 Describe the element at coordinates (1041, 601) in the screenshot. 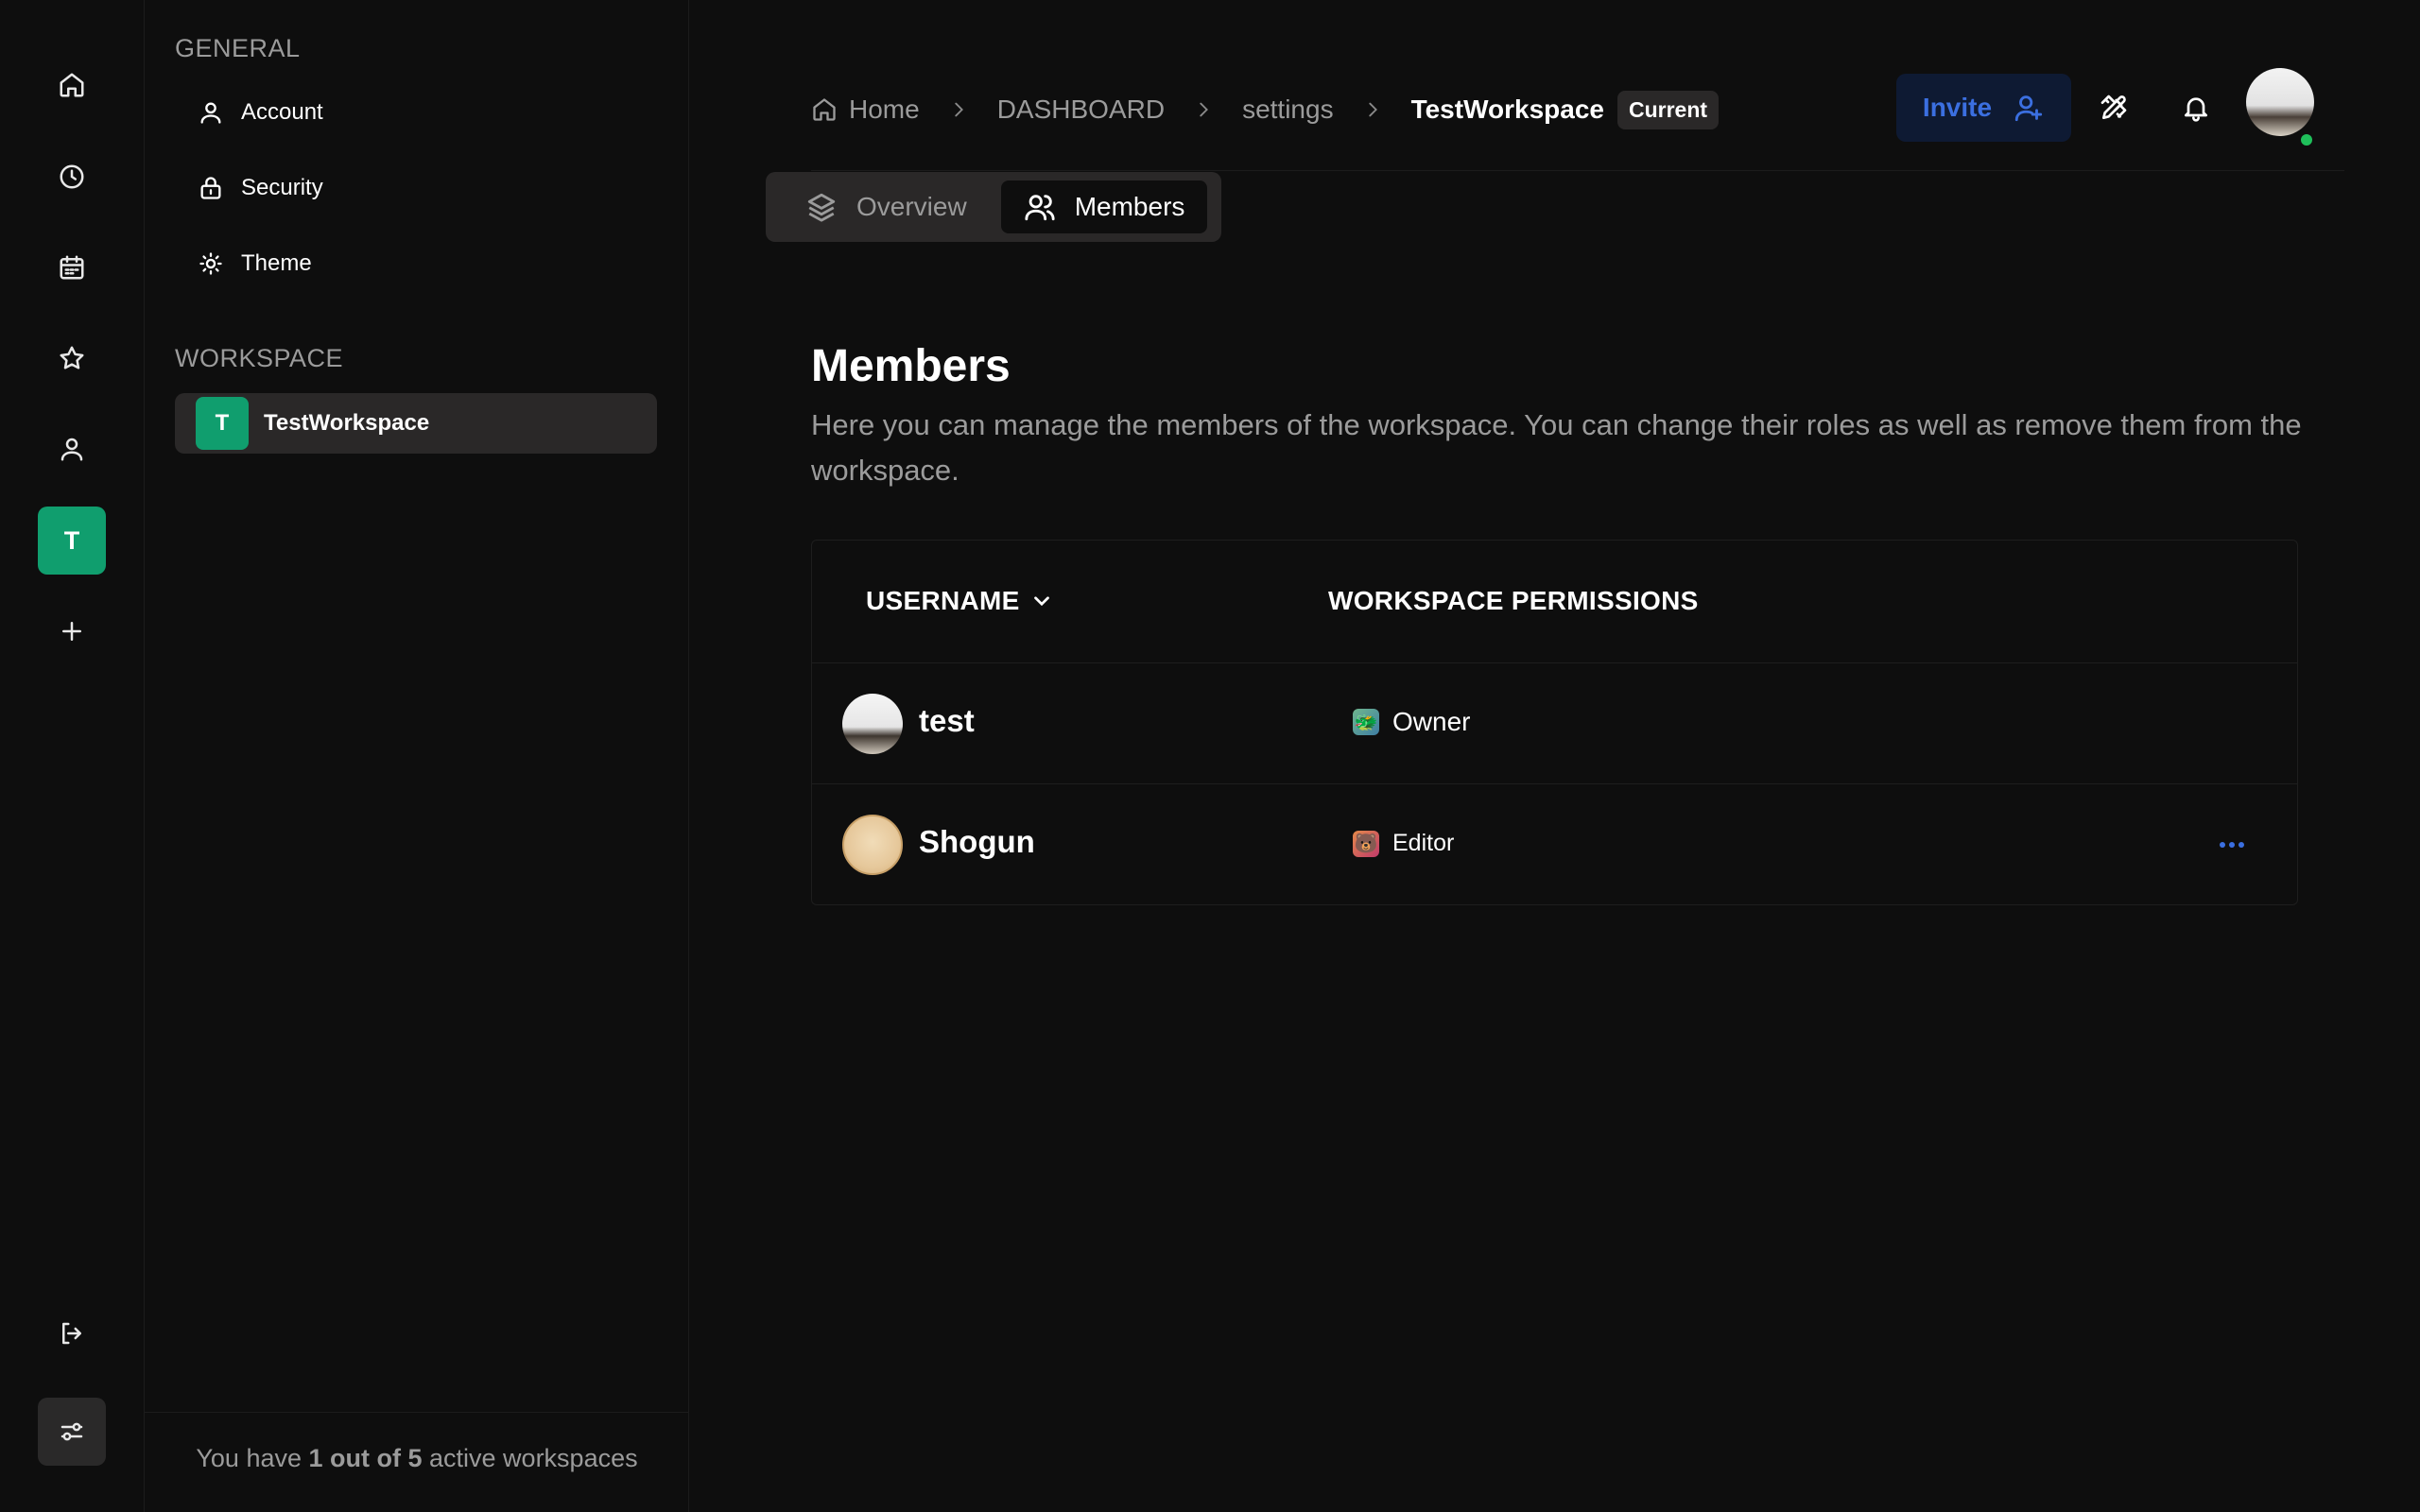

I see `chevron-down-icon` at that location.